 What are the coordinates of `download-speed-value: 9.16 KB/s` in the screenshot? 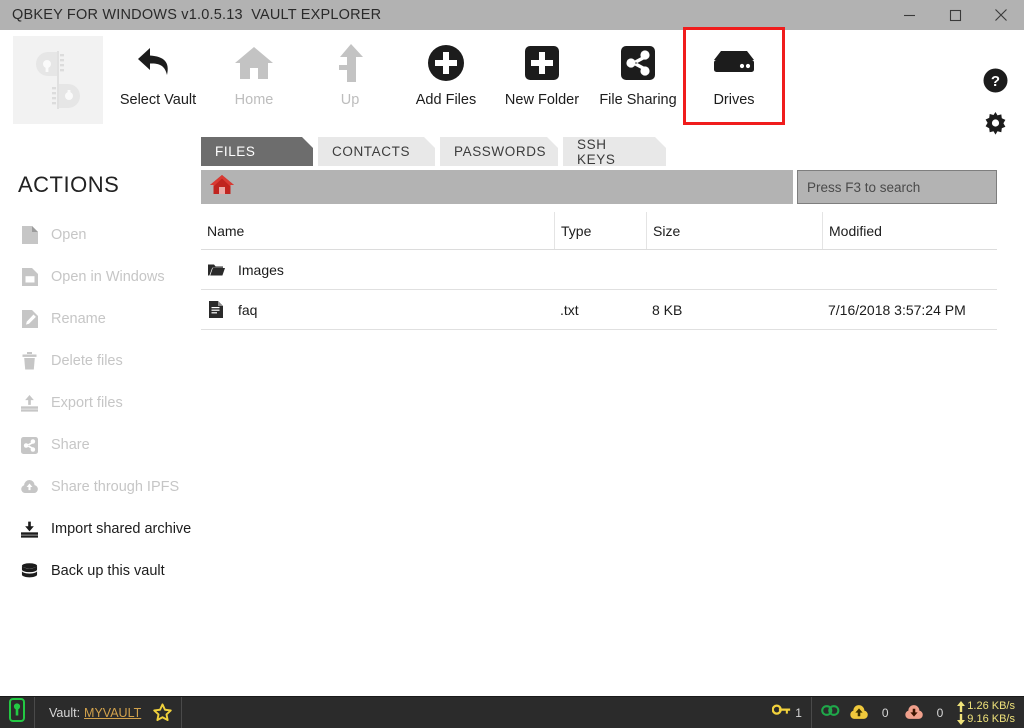 It's located at (991, 718).